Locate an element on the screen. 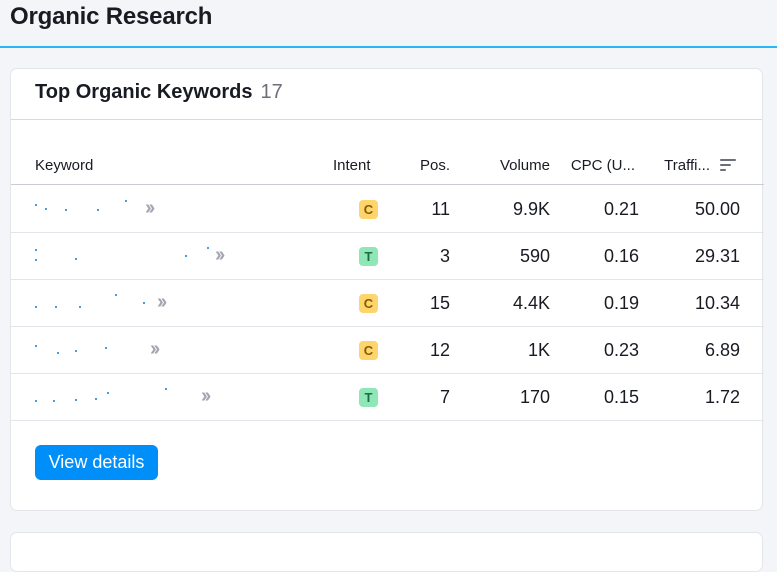 The width and height of the screenshot is (777, 572). column-intent: Intent is located at coordinates (352, 165).